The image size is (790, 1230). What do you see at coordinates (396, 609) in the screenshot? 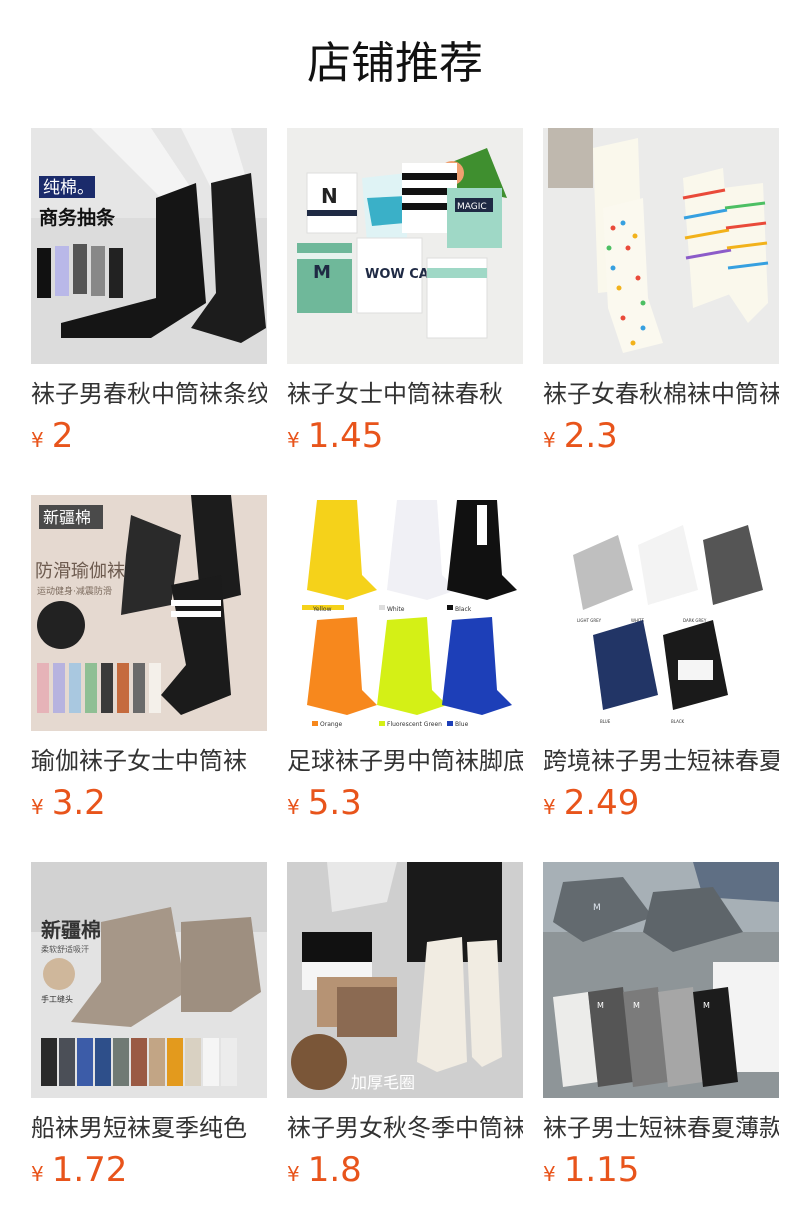
I see `image-caption: White` at bounding box center [396, 609].